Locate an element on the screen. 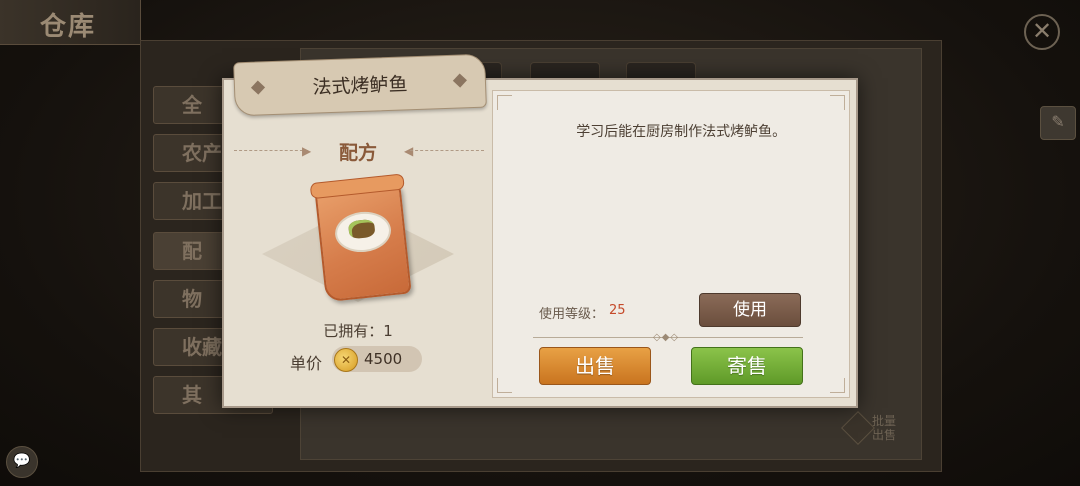 The image size is (1080, 486). item-description: 学习后能在厨房制作法式烤鲈鱼。 is located at coordinates (681, 132).